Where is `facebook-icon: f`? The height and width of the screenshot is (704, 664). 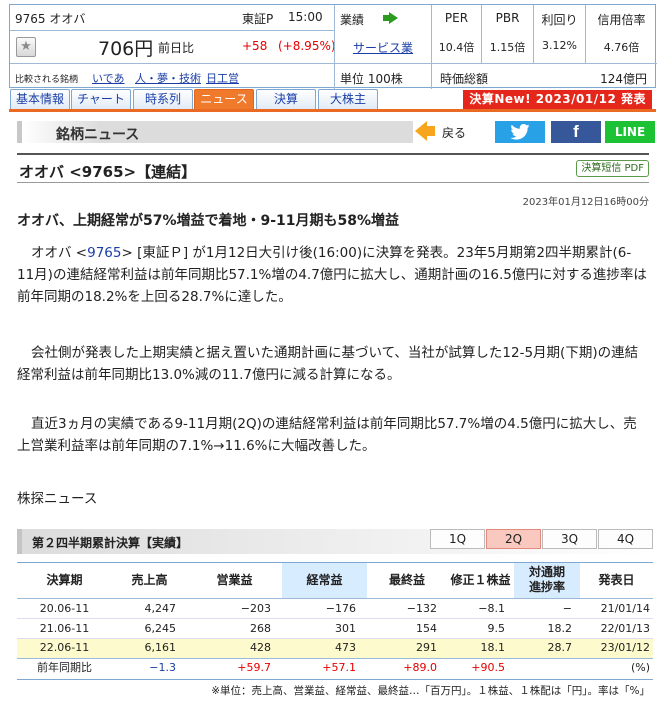
facebook-icon: f is located at coordinates (576, 131).